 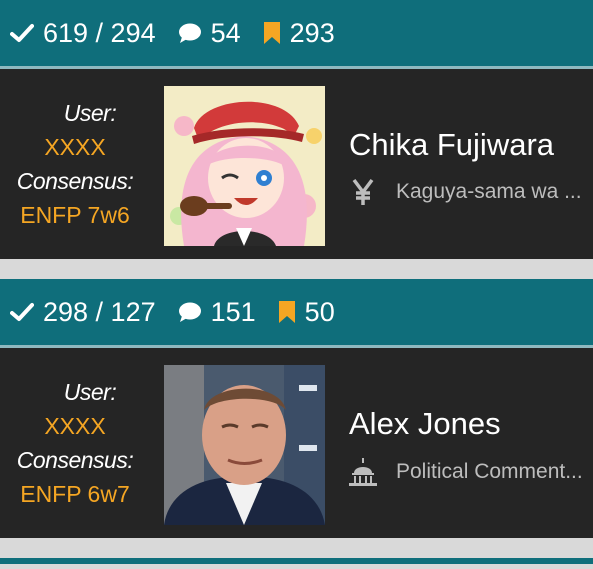 What do you see at coordinates (363, 192) in the screenshot?
I see `yen-icon` at bounding box center [363, 192].